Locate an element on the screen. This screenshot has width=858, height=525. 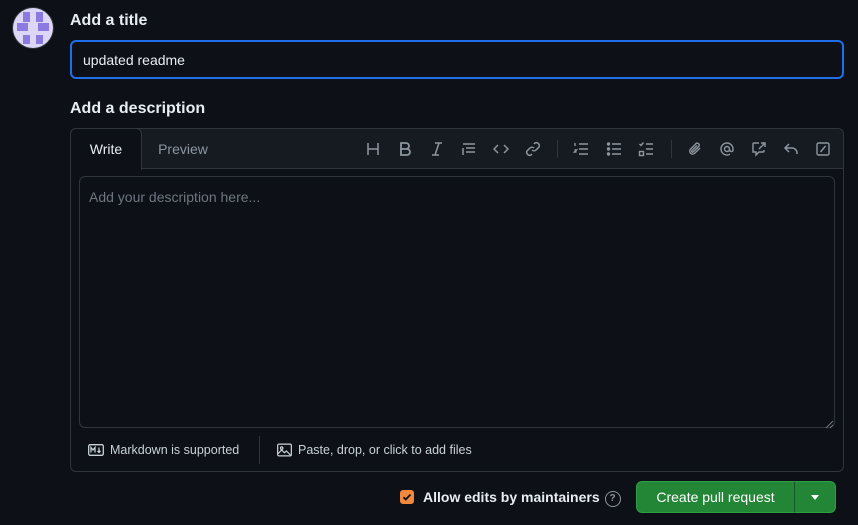
footer-divider is located at coordinates (259, 450).